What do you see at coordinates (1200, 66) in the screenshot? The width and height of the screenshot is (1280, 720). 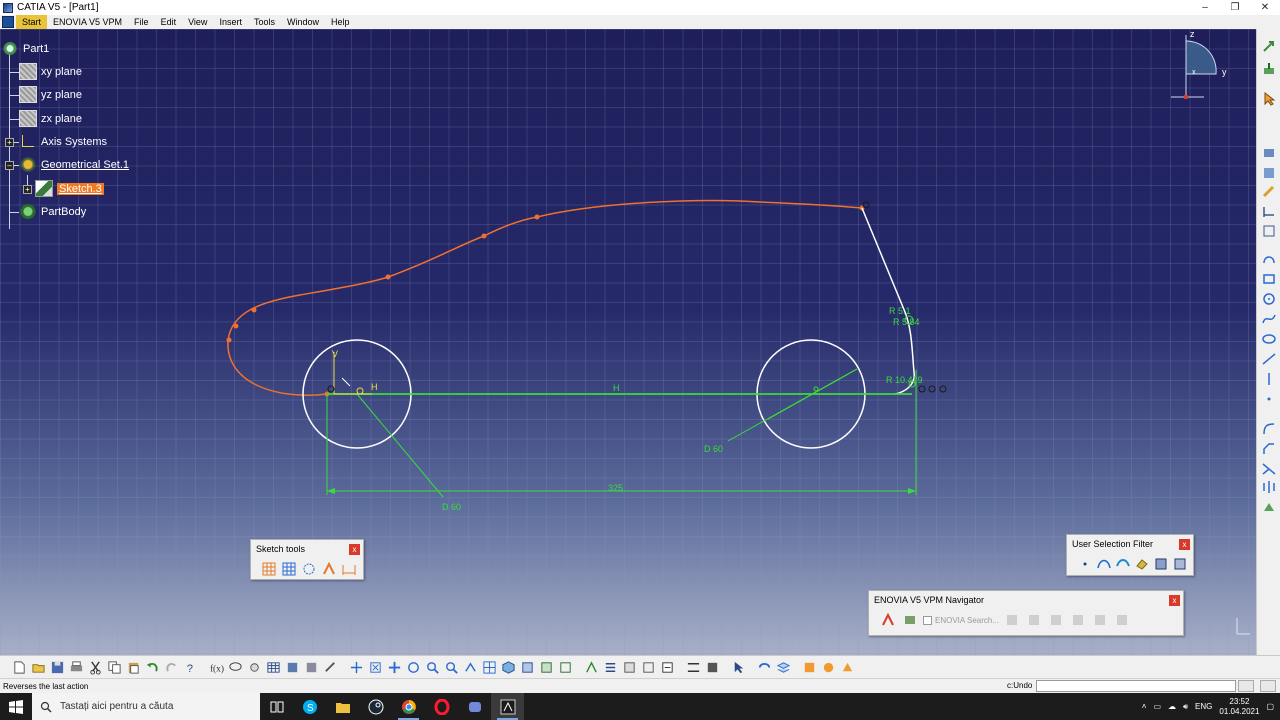 I see `compass-icon: z y x` at bounding box center [1200, 66].